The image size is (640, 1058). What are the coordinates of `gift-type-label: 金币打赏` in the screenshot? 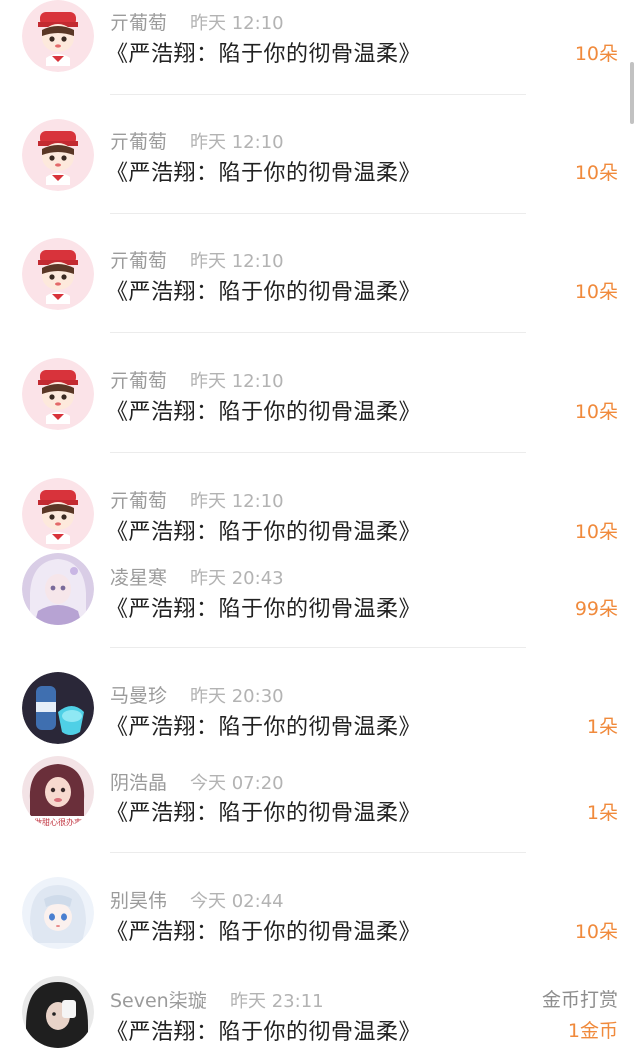 It's located at (579, 1000).